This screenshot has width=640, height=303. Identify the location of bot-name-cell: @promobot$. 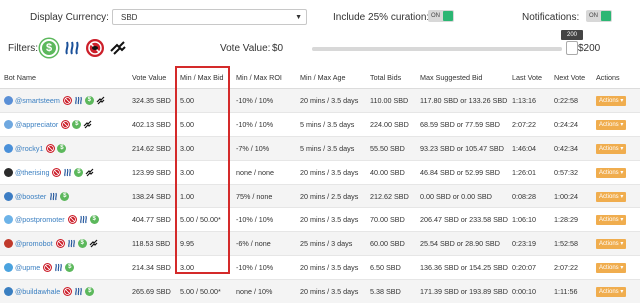
(64, 244).